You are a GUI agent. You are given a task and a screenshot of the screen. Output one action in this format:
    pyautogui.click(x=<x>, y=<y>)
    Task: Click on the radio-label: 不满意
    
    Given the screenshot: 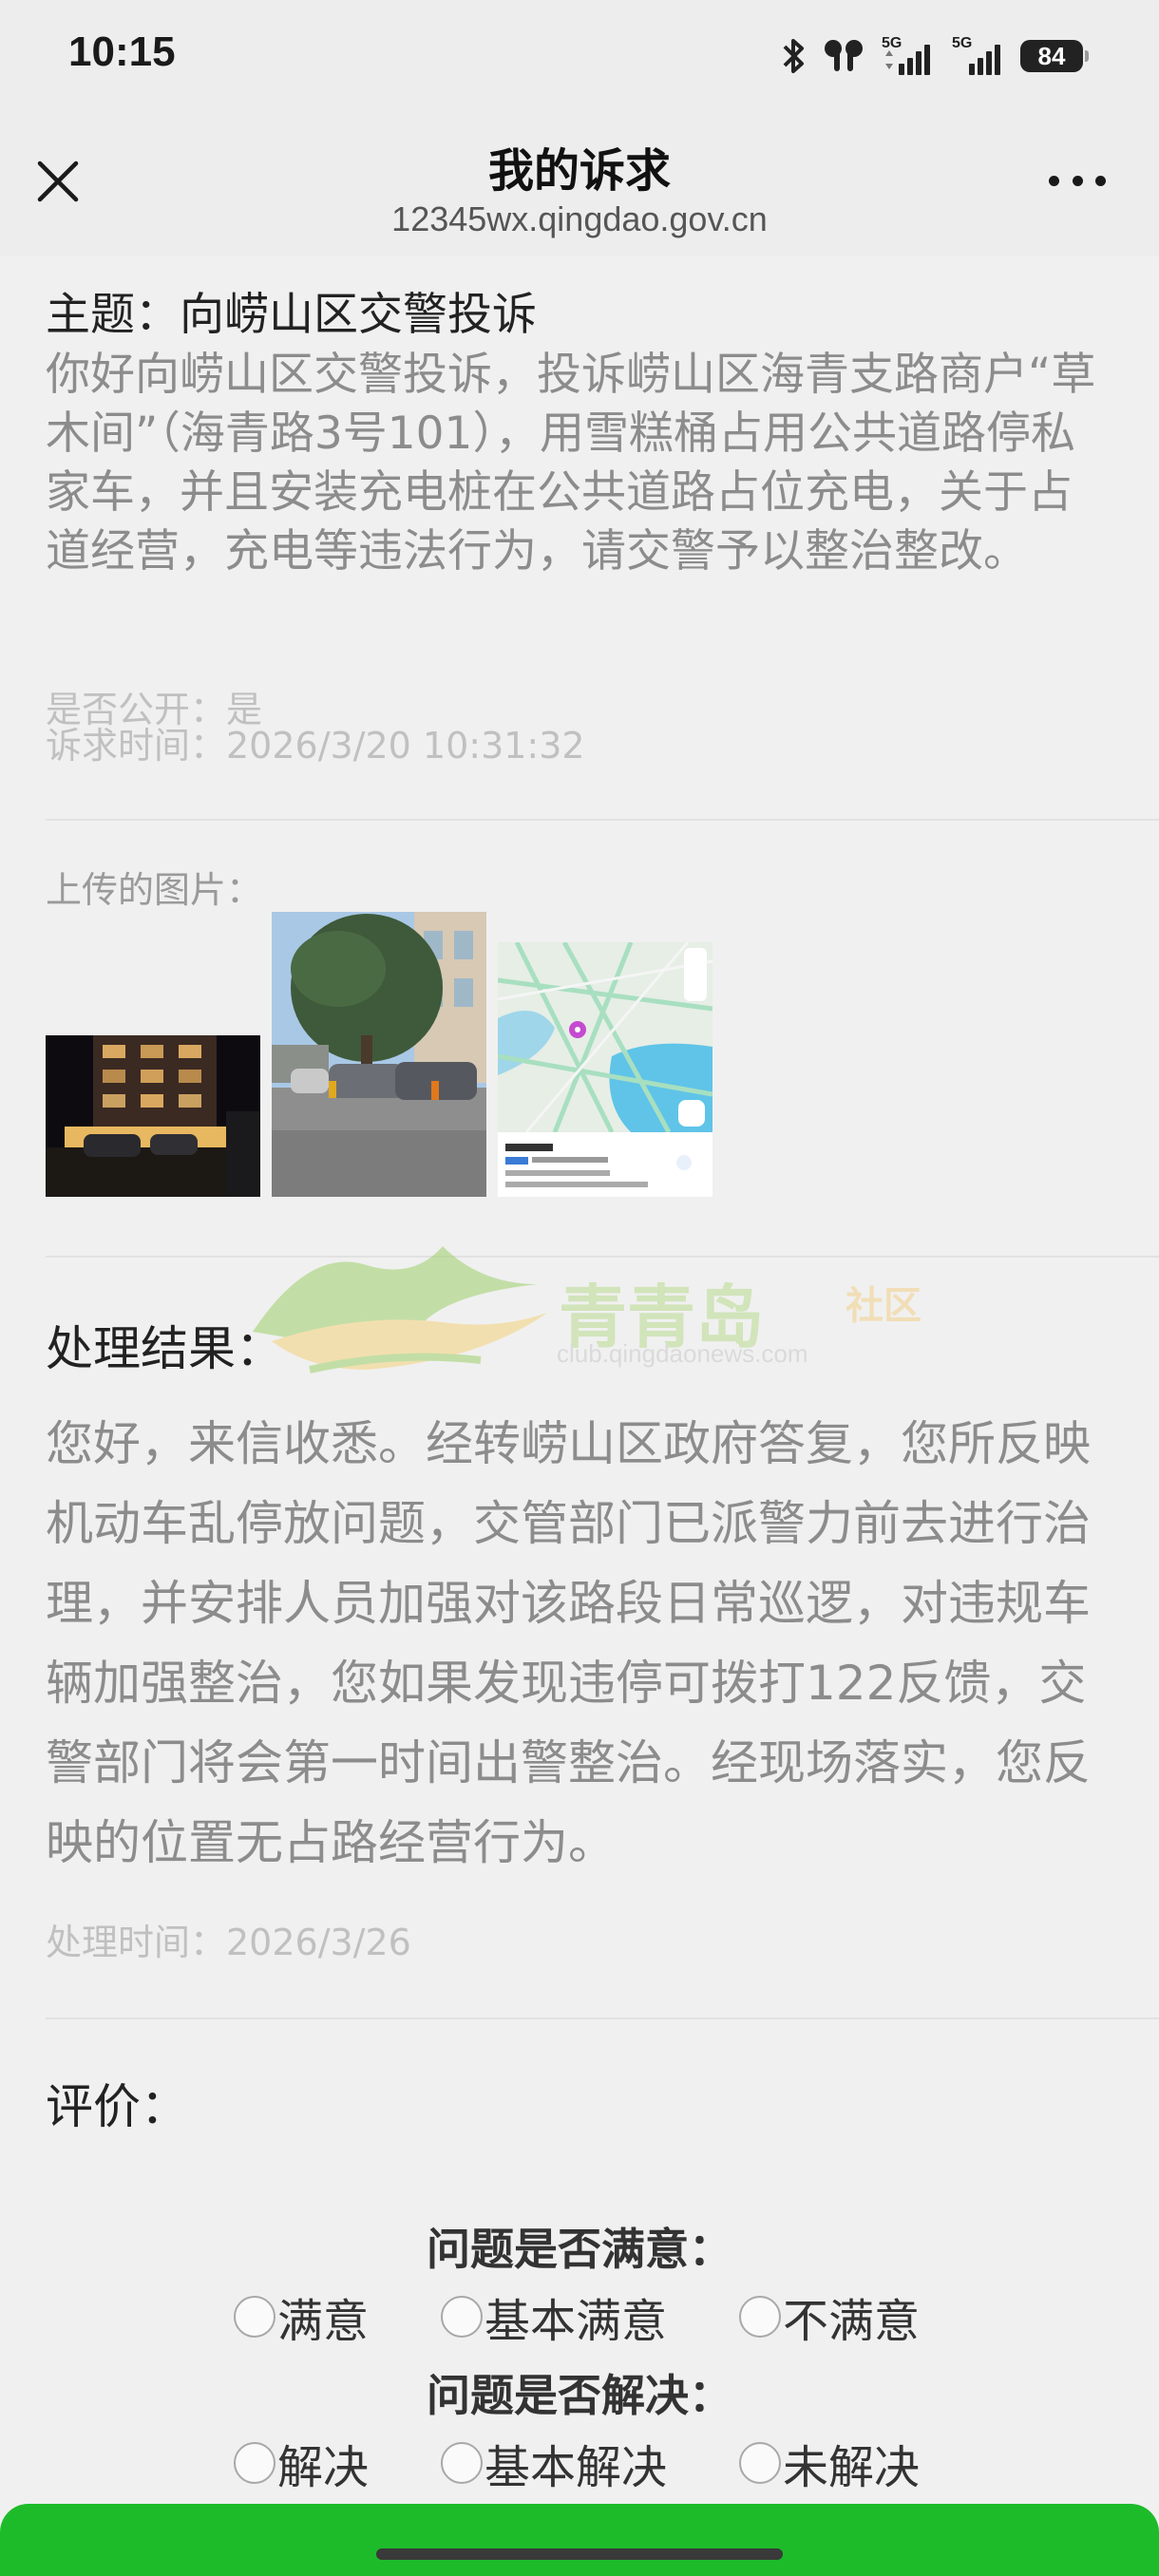 What is the action you would take?
    pyautogui.click(x=852, y=2321)
    